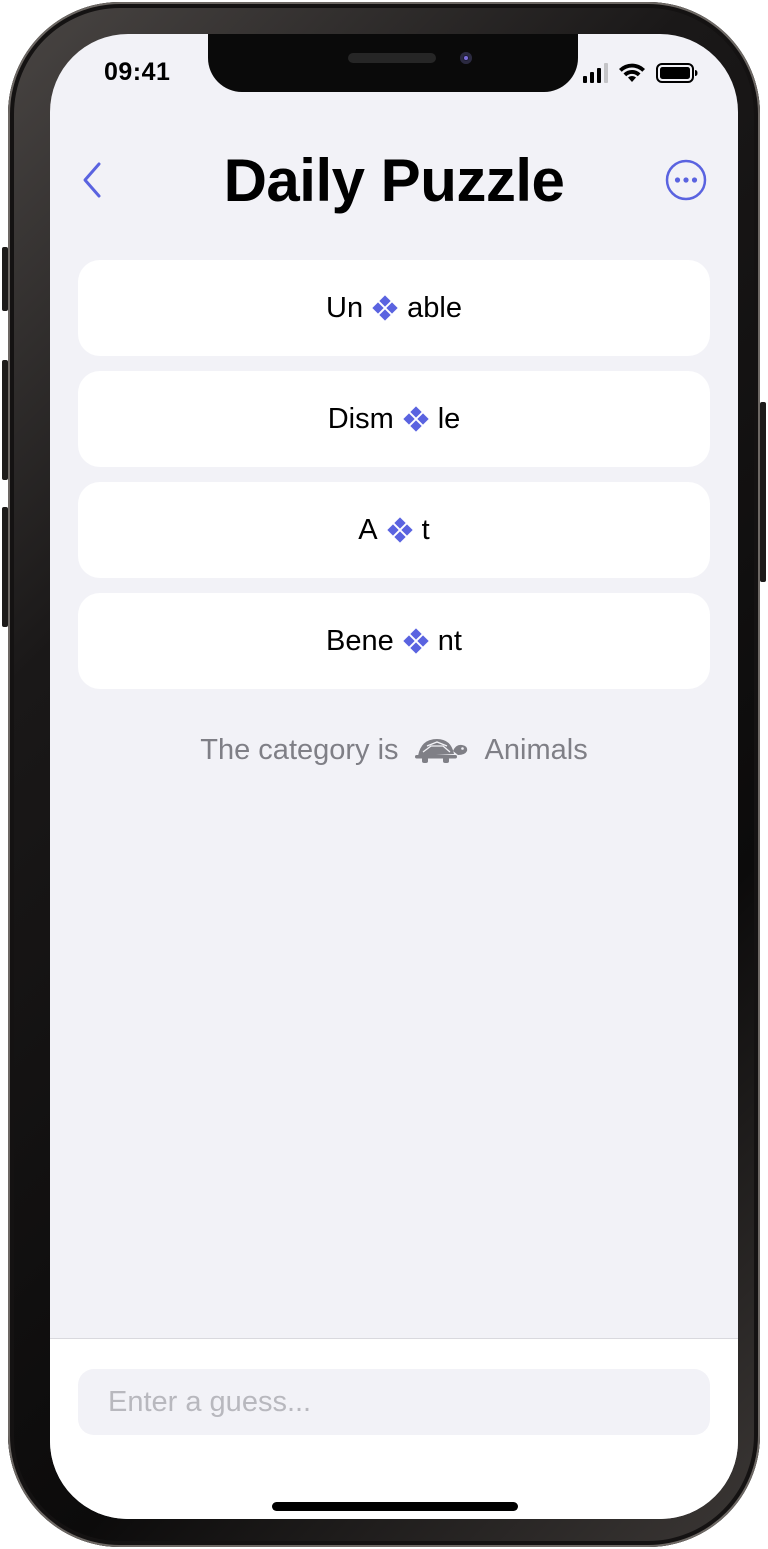 This screenshot has height=1549, width=768. I want to click on front-camera, so click(466, 58).